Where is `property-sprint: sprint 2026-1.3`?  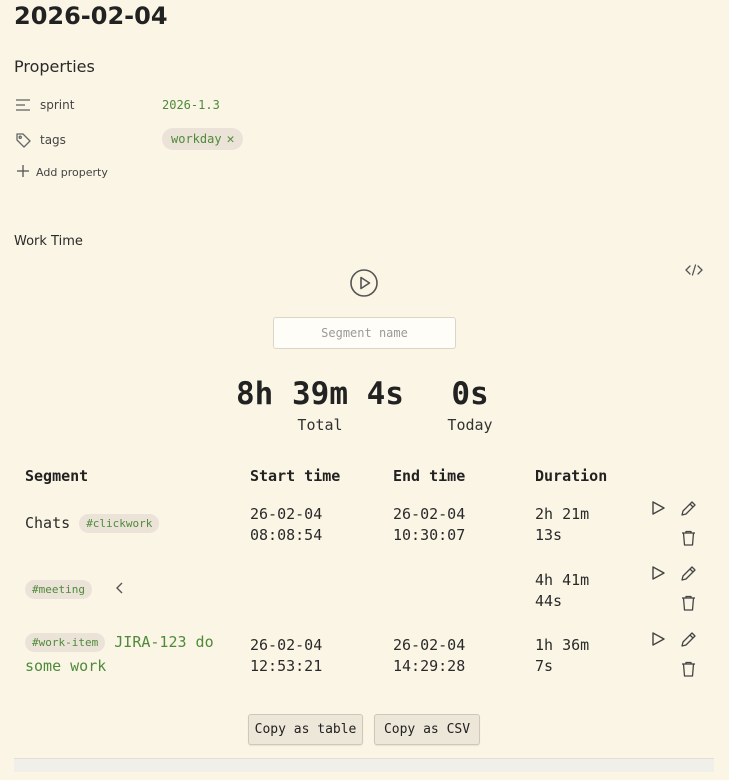
property-sprint: sprint 2026-1.3 is located at coordinates (164, 105).